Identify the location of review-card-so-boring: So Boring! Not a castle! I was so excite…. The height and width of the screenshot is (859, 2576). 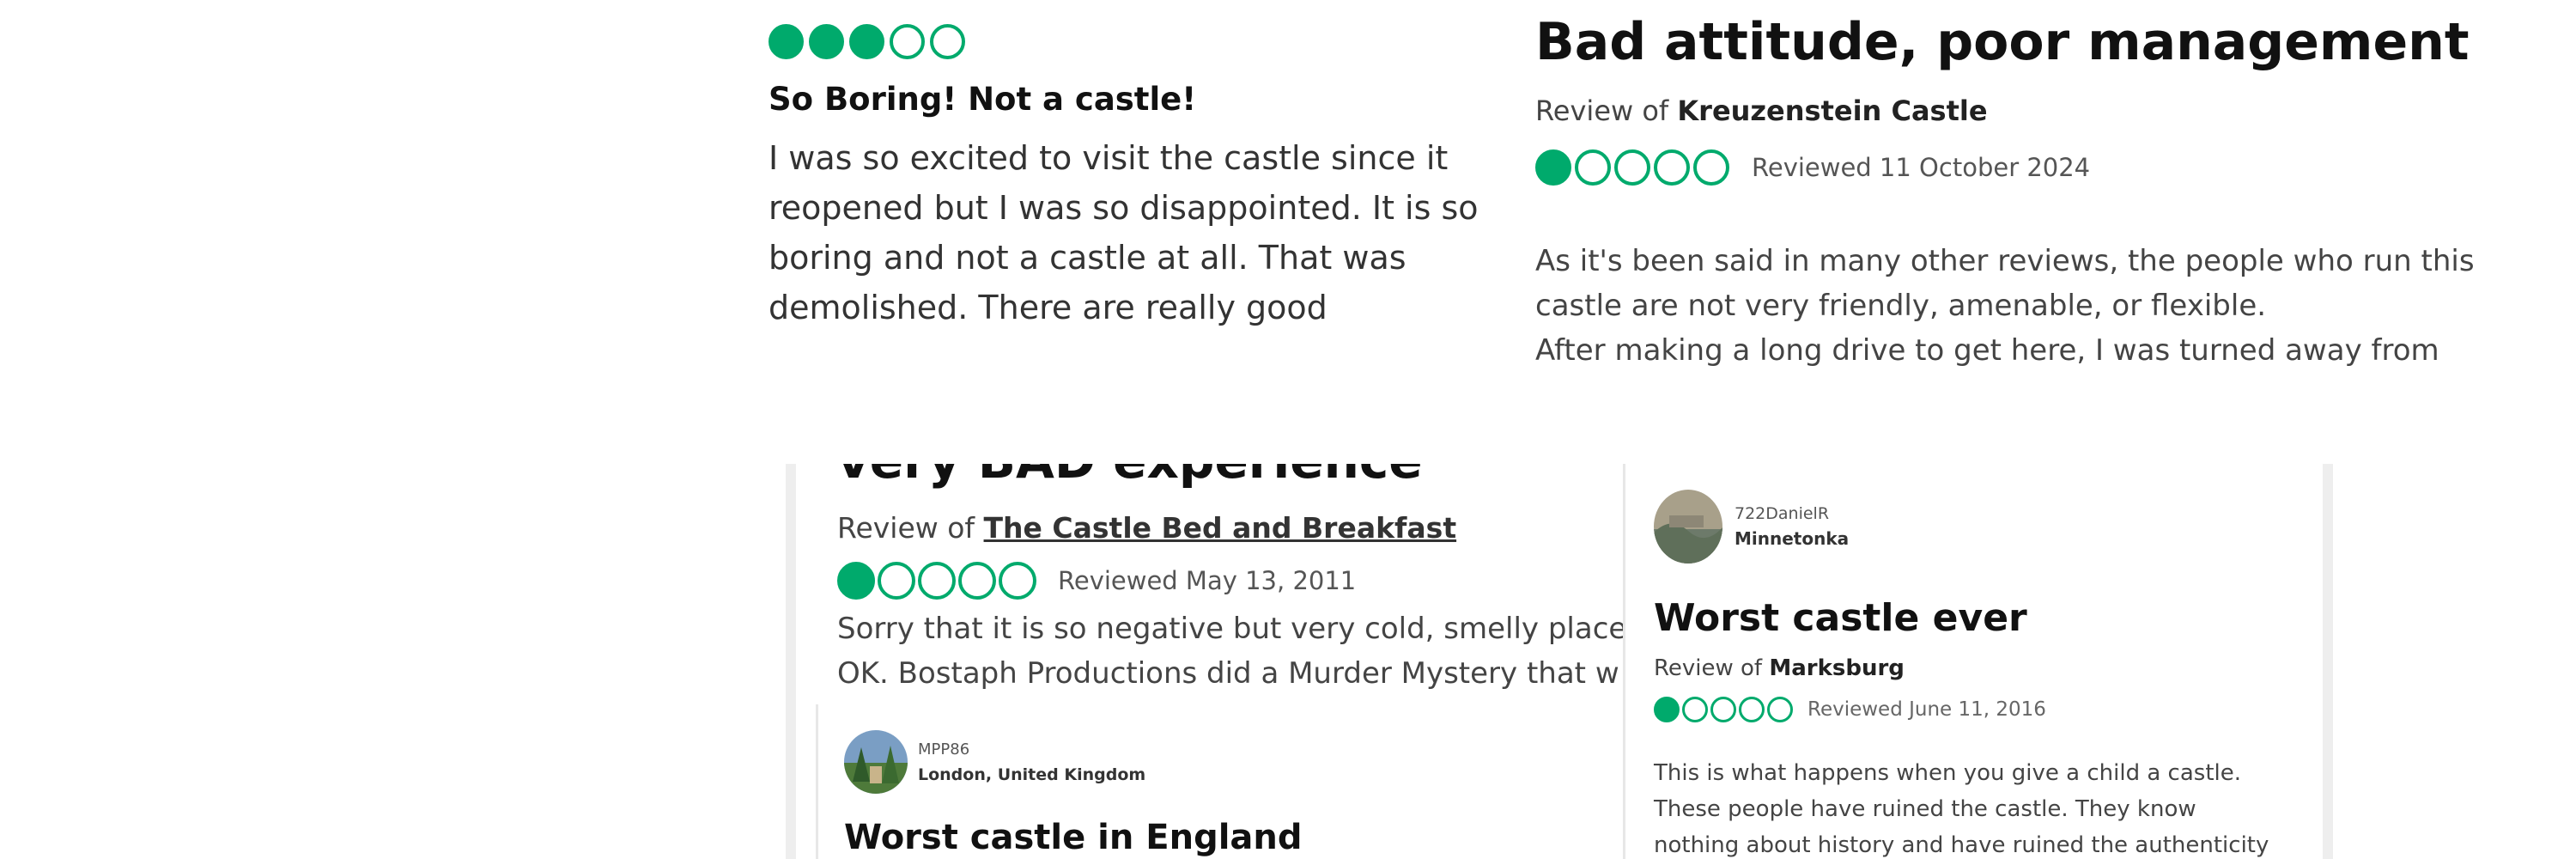
(1129, 191).